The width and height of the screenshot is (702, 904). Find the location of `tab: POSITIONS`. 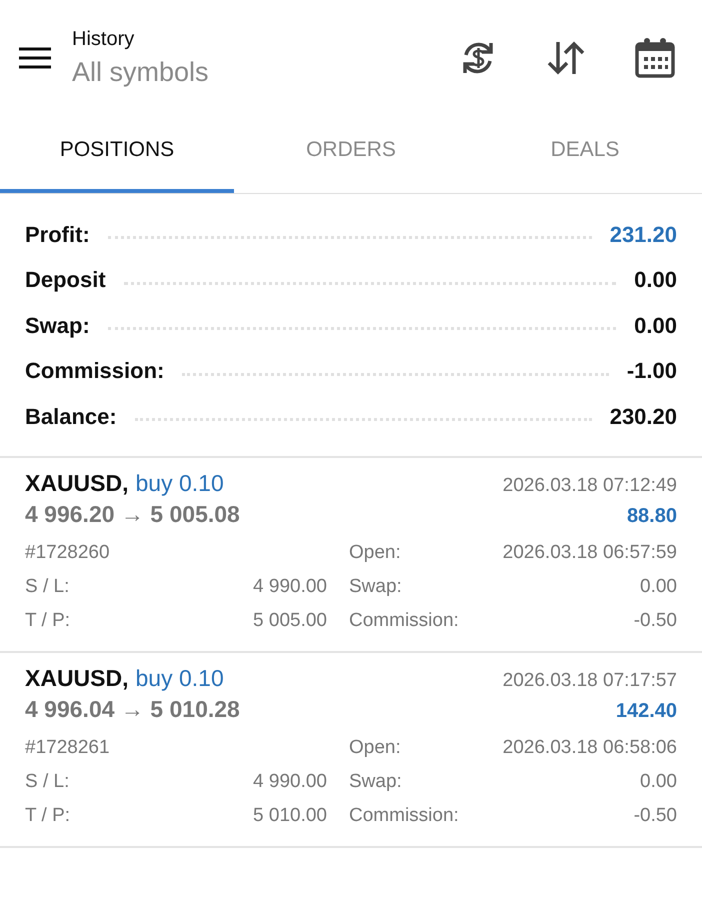

tab: POSITIONS is located at coordinates (117, 154).